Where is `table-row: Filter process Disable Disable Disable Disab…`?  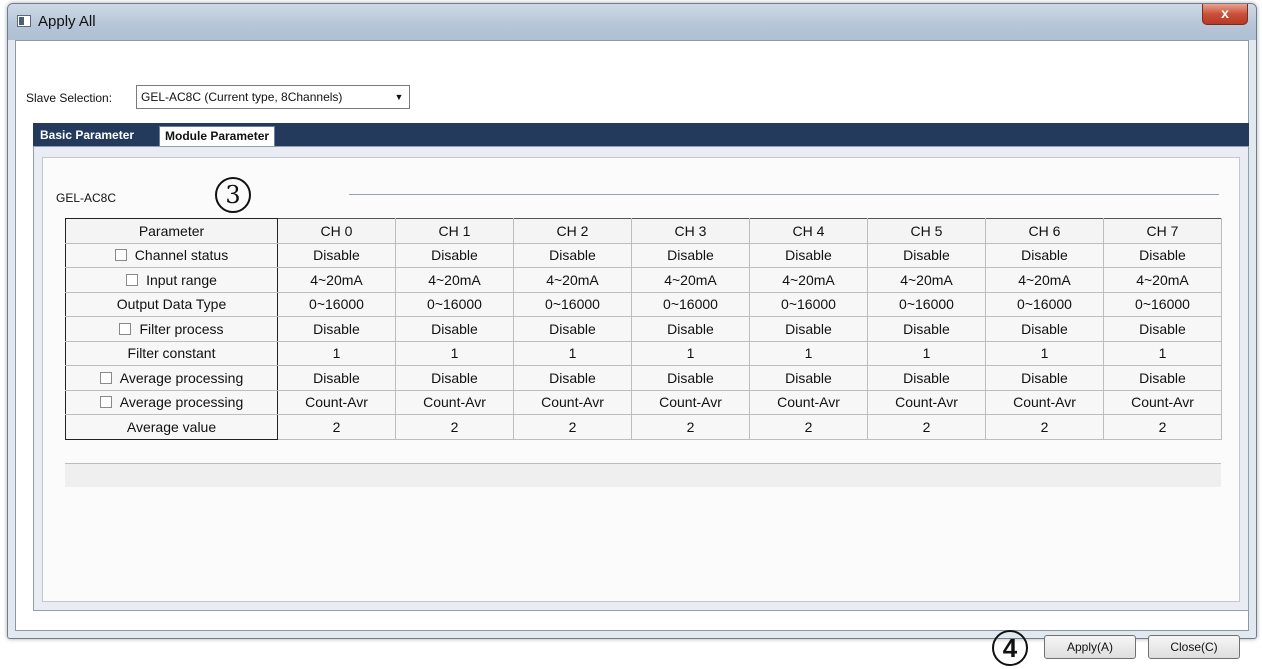 table-row: Filter process Disable Disable Disable Disab… is located at coordinates (643, 329).